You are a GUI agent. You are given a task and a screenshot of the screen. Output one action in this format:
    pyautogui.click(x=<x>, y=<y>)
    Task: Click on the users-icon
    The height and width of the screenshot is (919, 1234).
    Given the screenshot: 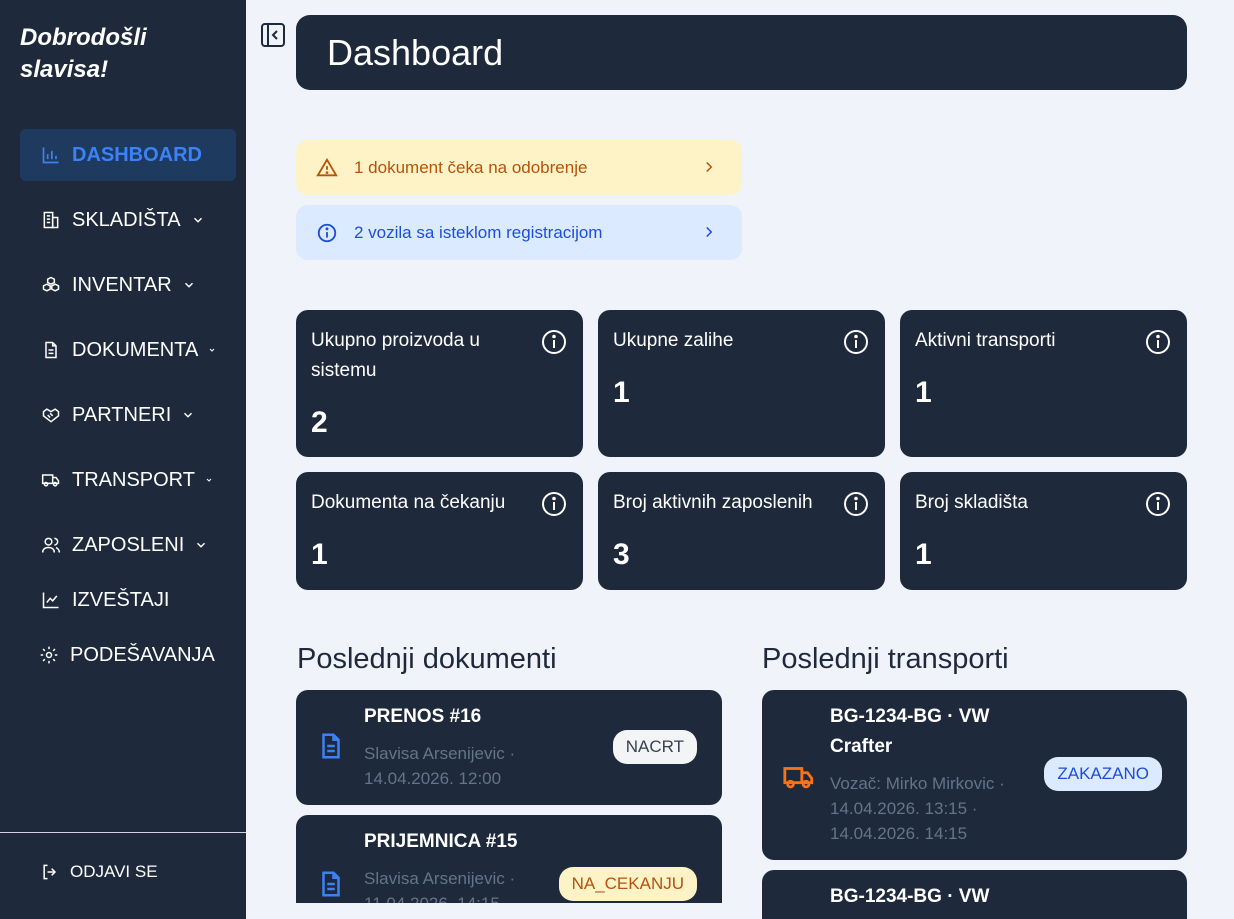 What is the action you would take?
    pyautogui.click(x=51, y=545)
    